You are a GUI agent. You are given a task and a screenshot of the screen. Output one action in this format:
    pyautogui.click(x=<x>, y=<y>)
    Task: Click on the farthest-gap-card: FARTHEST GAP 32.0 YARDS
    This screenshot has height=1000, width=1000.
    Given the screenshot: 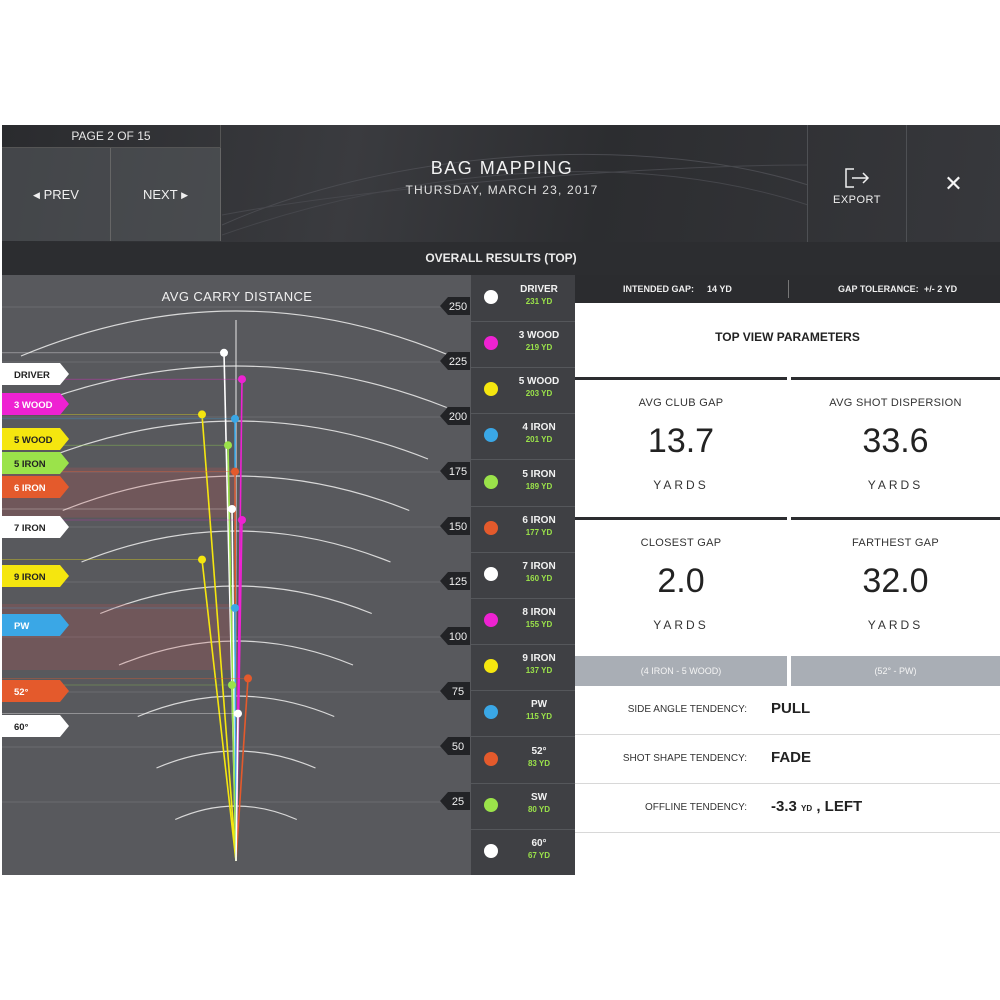 What is the action you would take?
    pyautogui.click(x=895, y=587)
    